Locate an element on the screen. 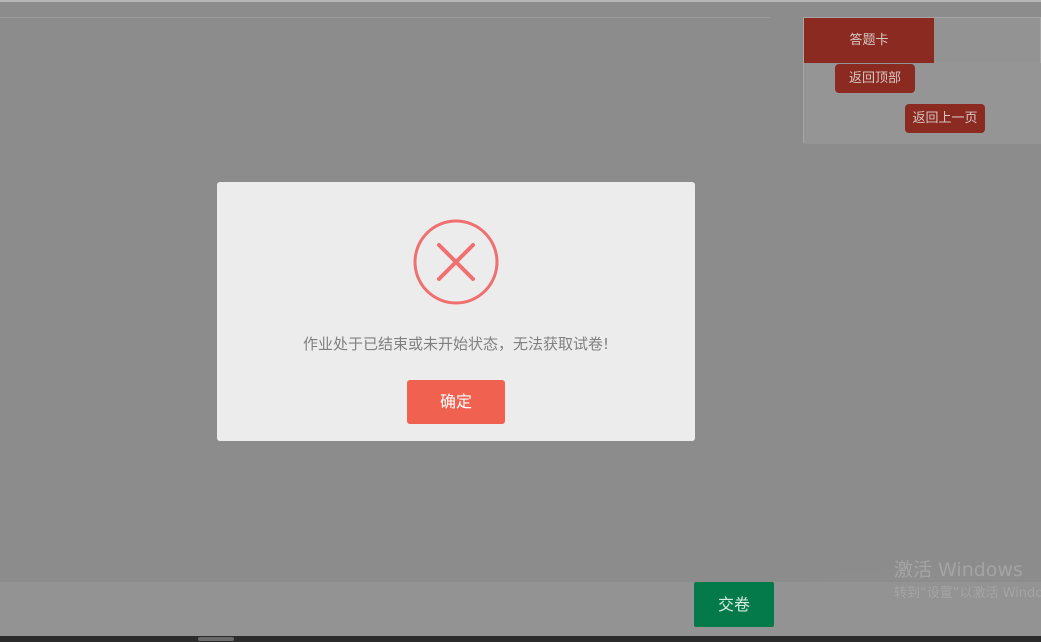  confirm-button: 确定 is located at coordinates (456, 402).